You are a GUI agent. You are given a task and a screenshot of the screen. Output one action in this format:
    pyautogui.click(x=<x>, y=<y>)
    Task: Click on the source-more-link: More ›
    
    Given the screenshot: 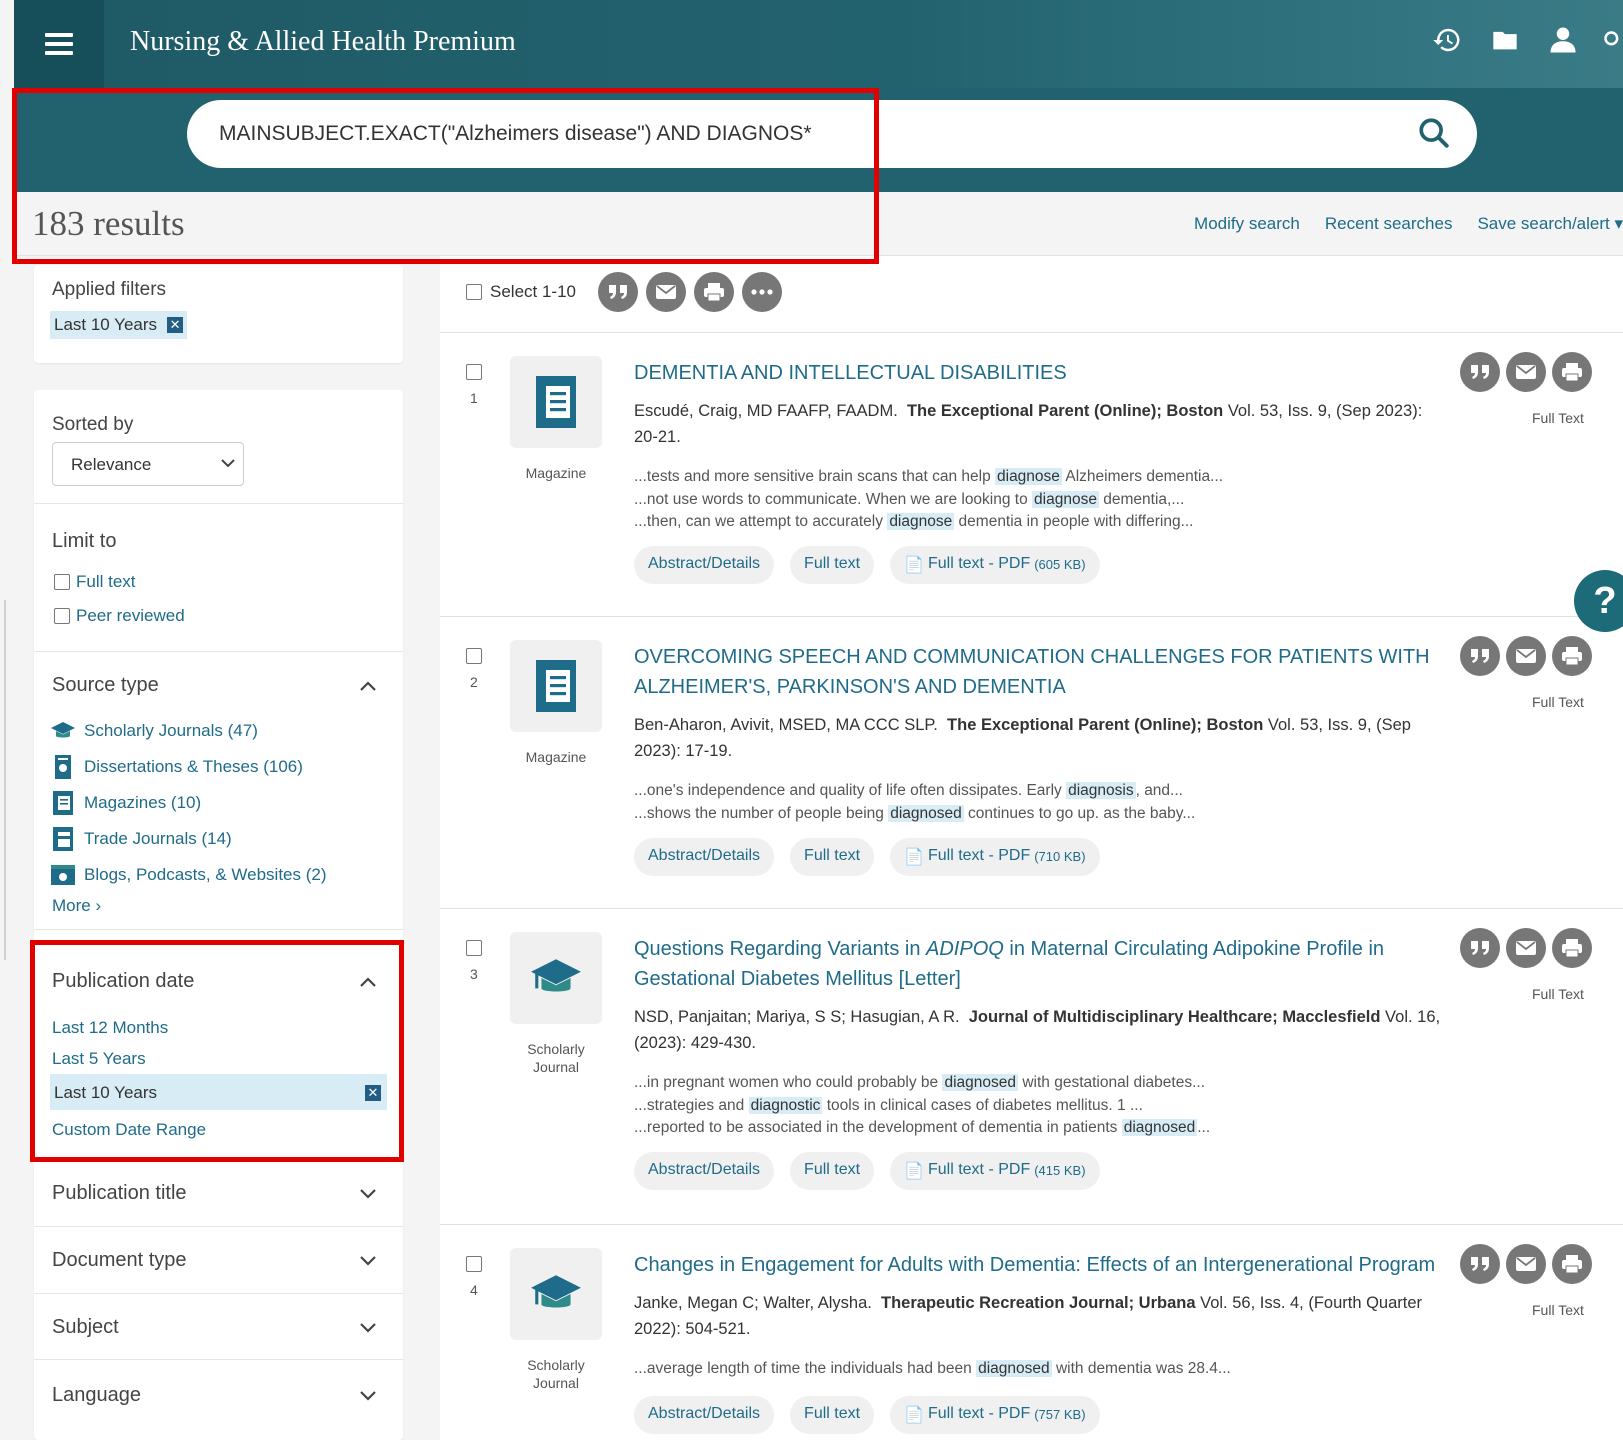 What is the action you would take?
    pyautogui.click(x=76, y=906)
    